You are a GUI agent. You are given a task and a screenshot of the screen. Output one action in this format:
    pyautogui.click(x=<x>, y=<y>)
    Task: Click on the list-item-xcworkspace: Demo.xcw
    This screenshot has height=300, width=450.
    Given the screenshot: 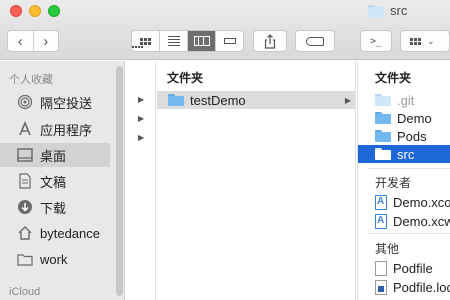 What is the action you would take?
    pyautogui.click(x=404, y=221)
    